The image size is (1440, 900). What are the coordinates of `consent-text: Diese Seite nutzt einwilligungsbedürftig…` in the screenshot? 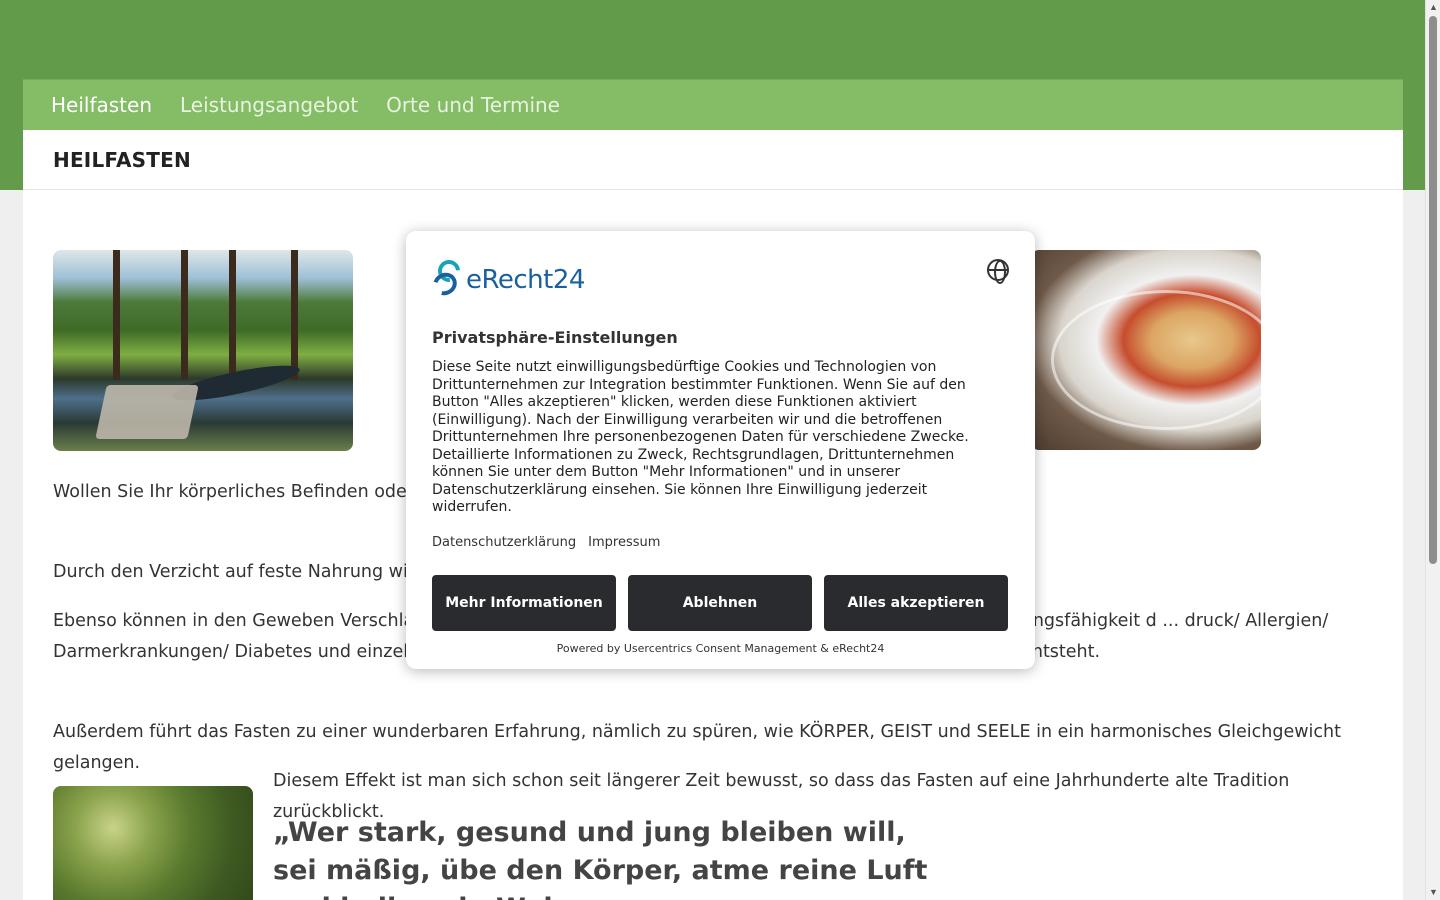 It's located at (700, 437).